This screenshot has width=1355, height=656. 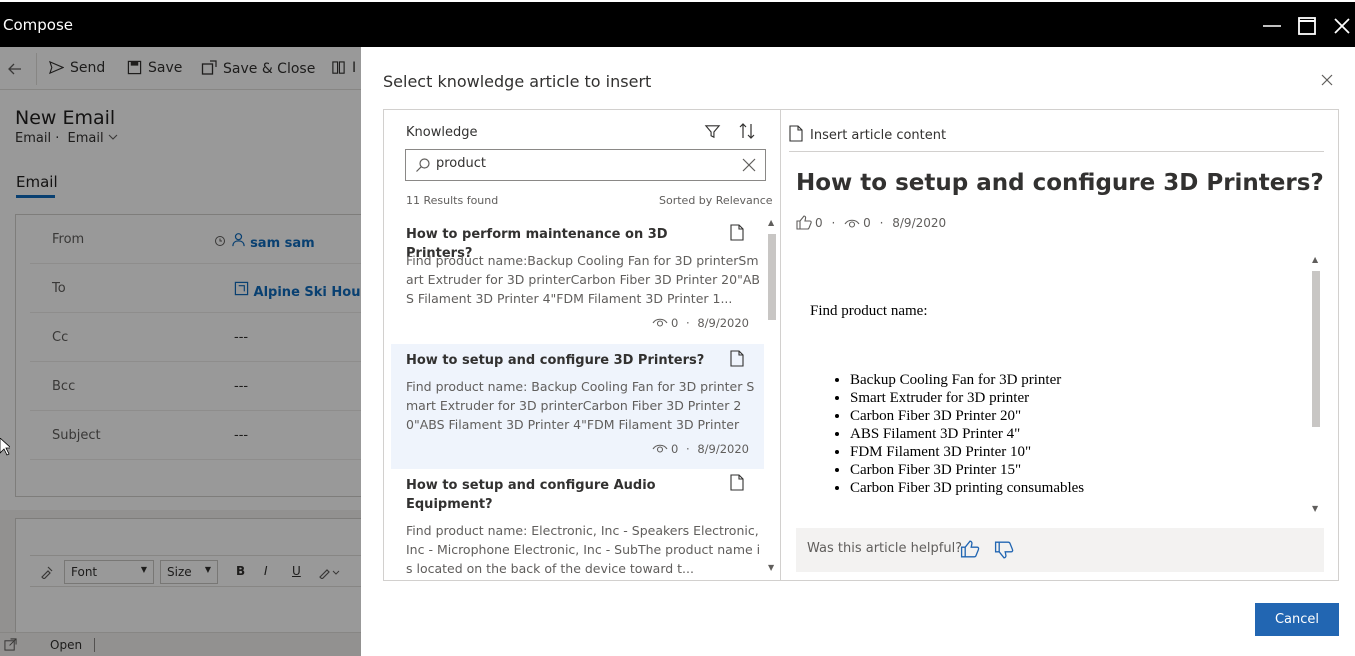 I want to click on window-titlebar: Compose, so click(x=677, y=23).